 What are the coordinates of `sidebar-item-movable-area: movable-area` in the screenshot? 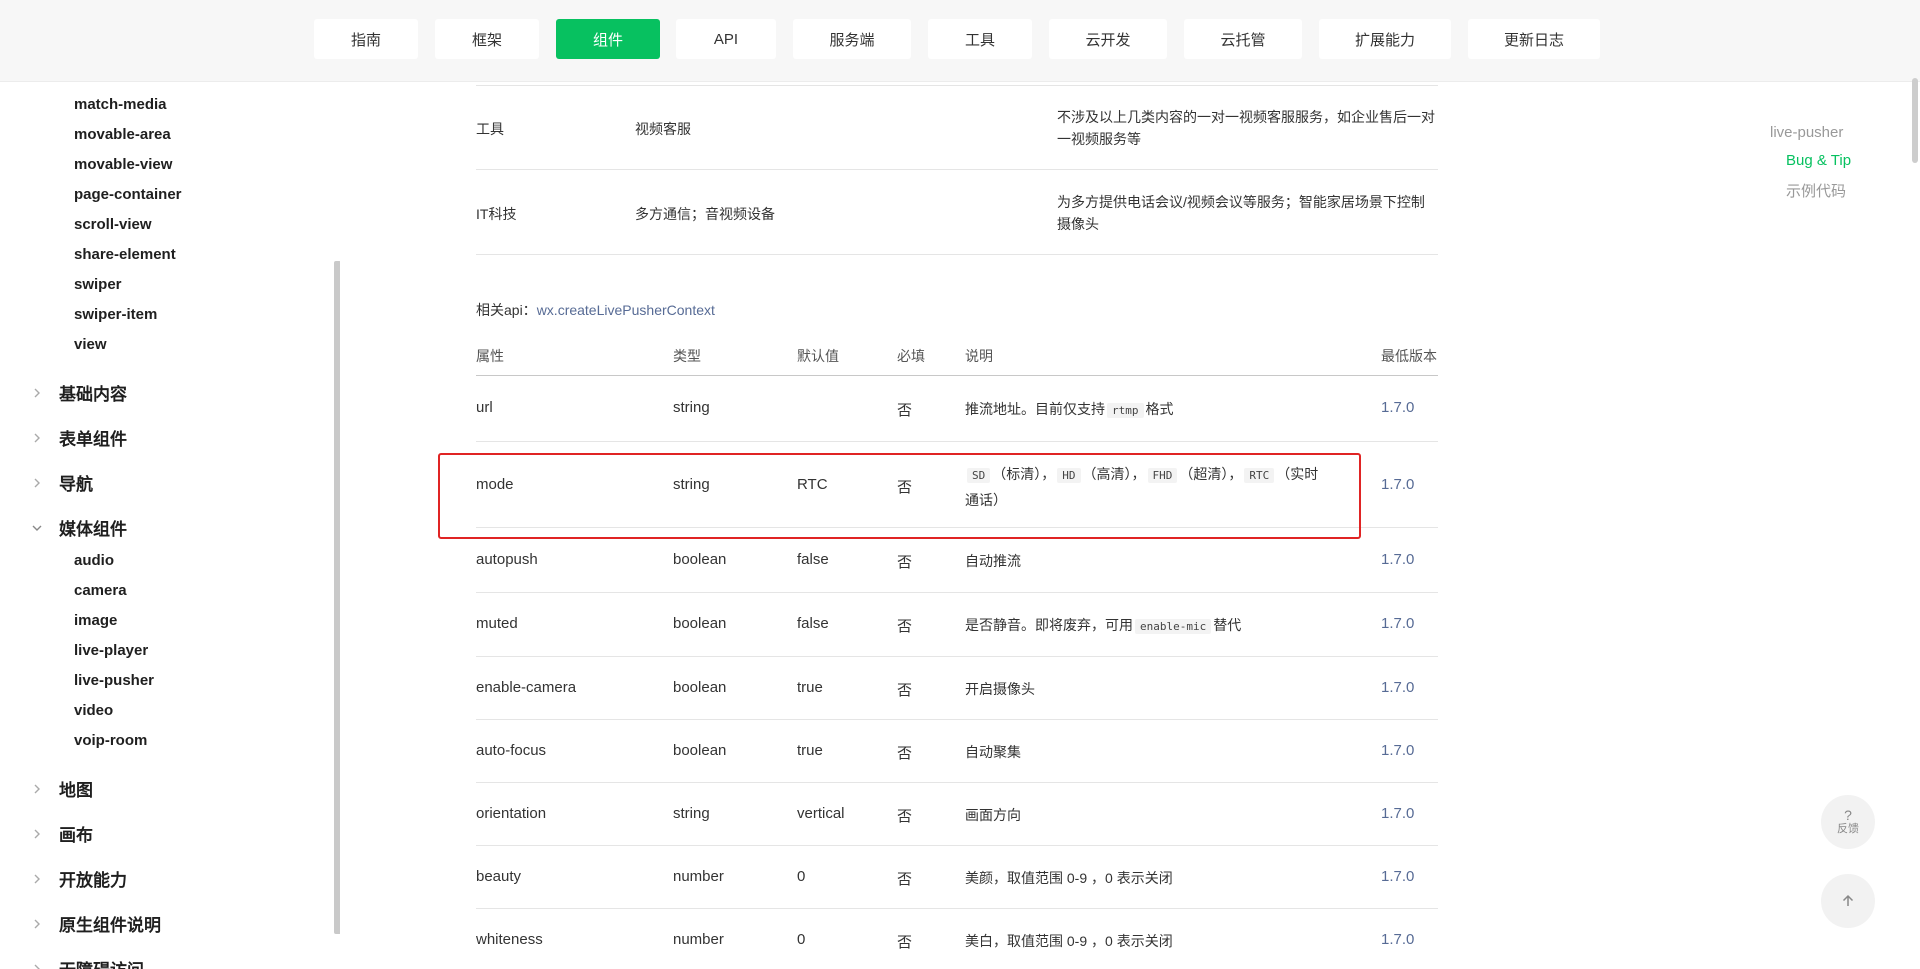 It's located at (122, 134).